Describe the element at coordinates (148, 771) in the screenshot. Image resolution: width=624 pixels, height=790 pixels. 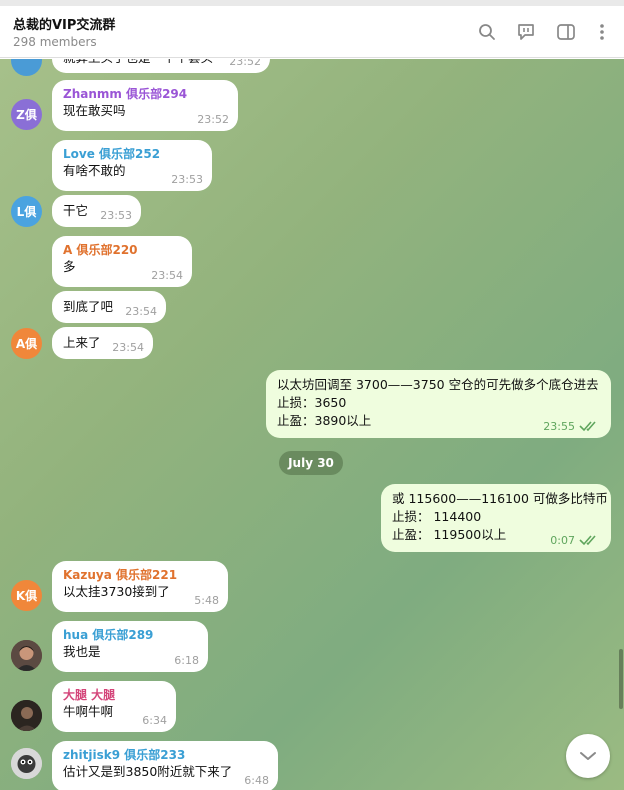
I see `message-text: 估计又是到3850附近就下来了` at that location.